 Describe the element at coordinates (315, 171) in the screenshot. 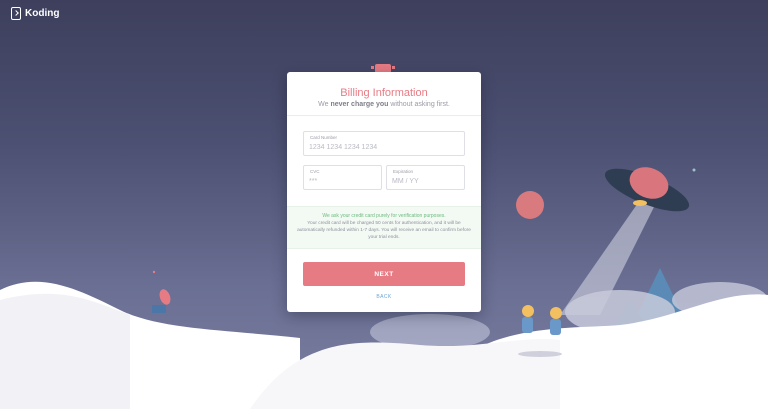

I see `cvc-label: CVC` at that location.